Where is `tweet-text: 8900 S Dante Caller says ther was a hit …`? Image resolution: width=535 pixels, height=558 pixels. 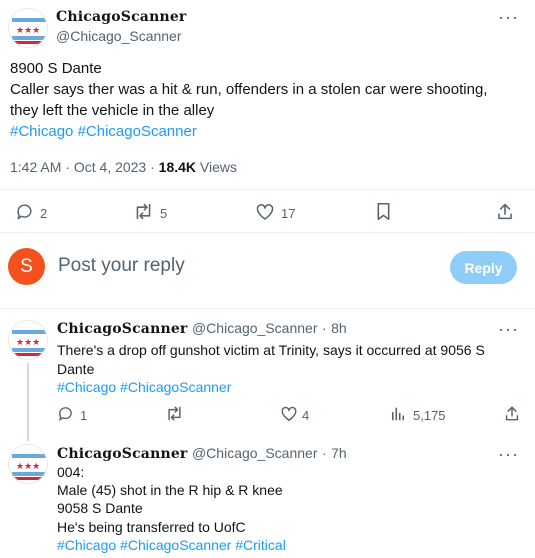
tweet-text: 8900 S Dante Caller says ther was a hit … is located at coordinates (270, 100).